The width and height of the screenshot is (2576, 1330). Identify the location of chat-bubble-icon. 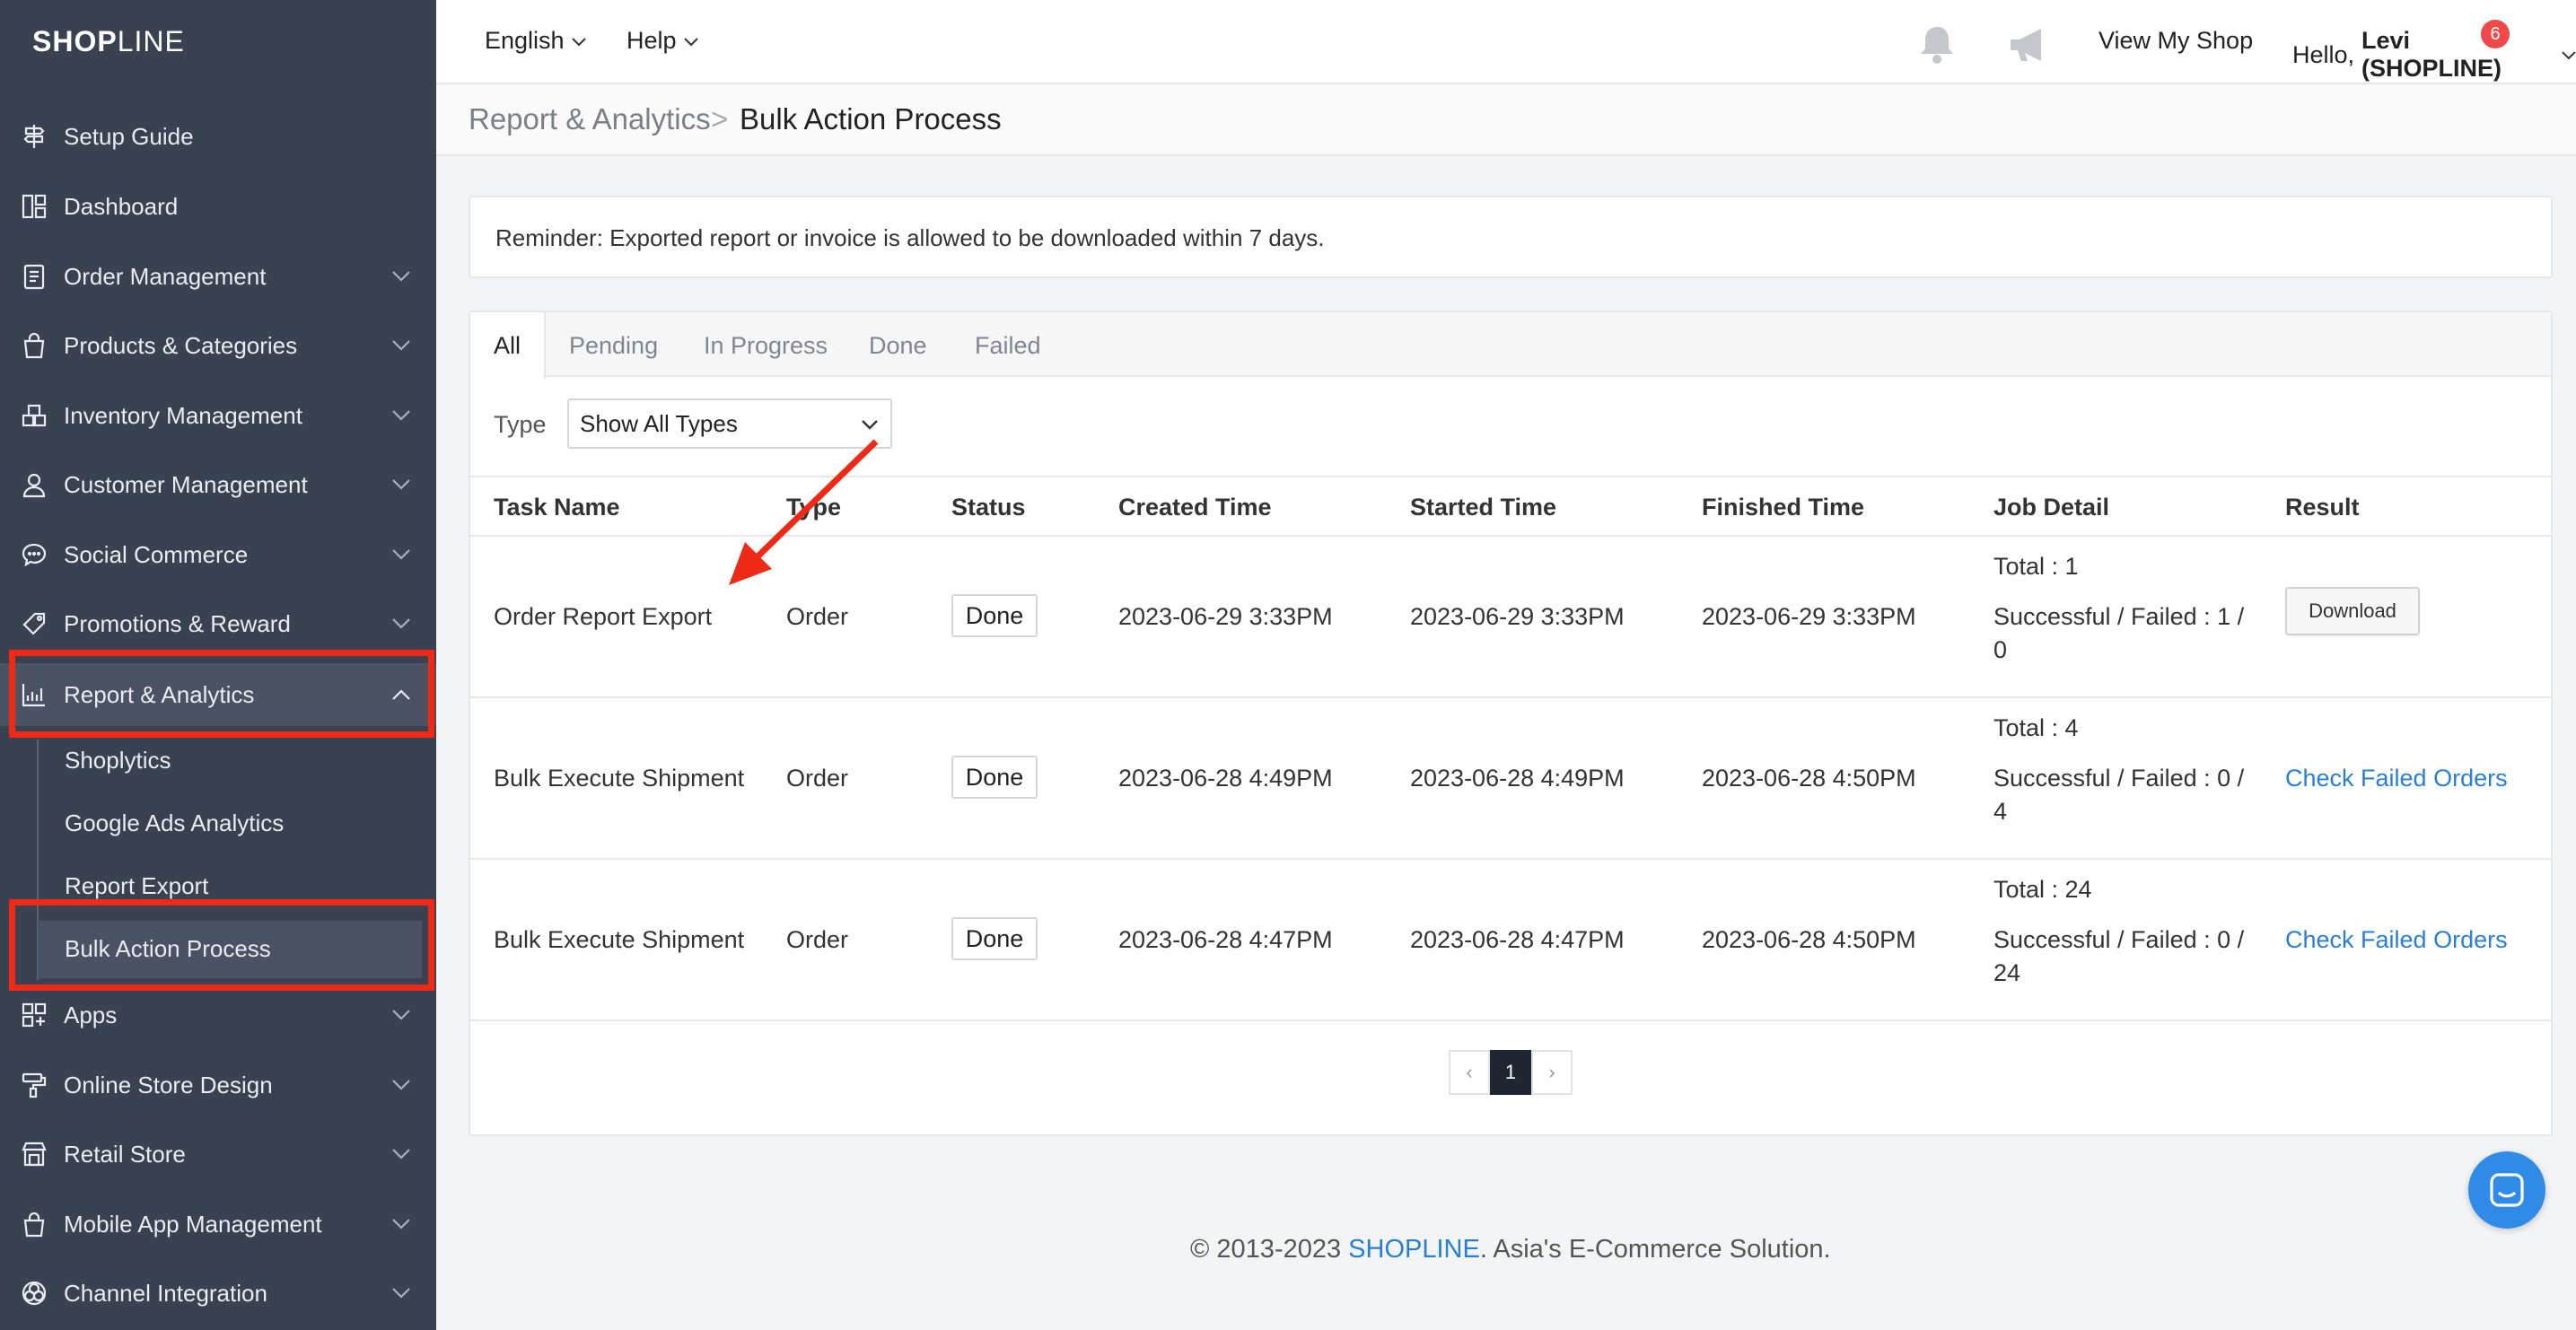
(34, 555).